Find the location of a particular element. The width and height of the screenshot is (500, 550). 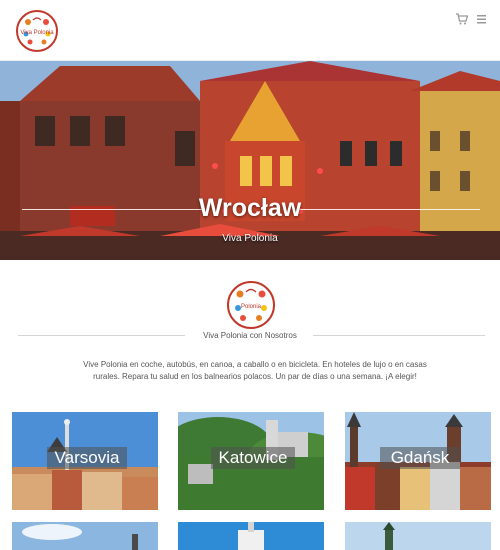

destination-card-varsovia: Varsovia is located at coordinates (85, 461).